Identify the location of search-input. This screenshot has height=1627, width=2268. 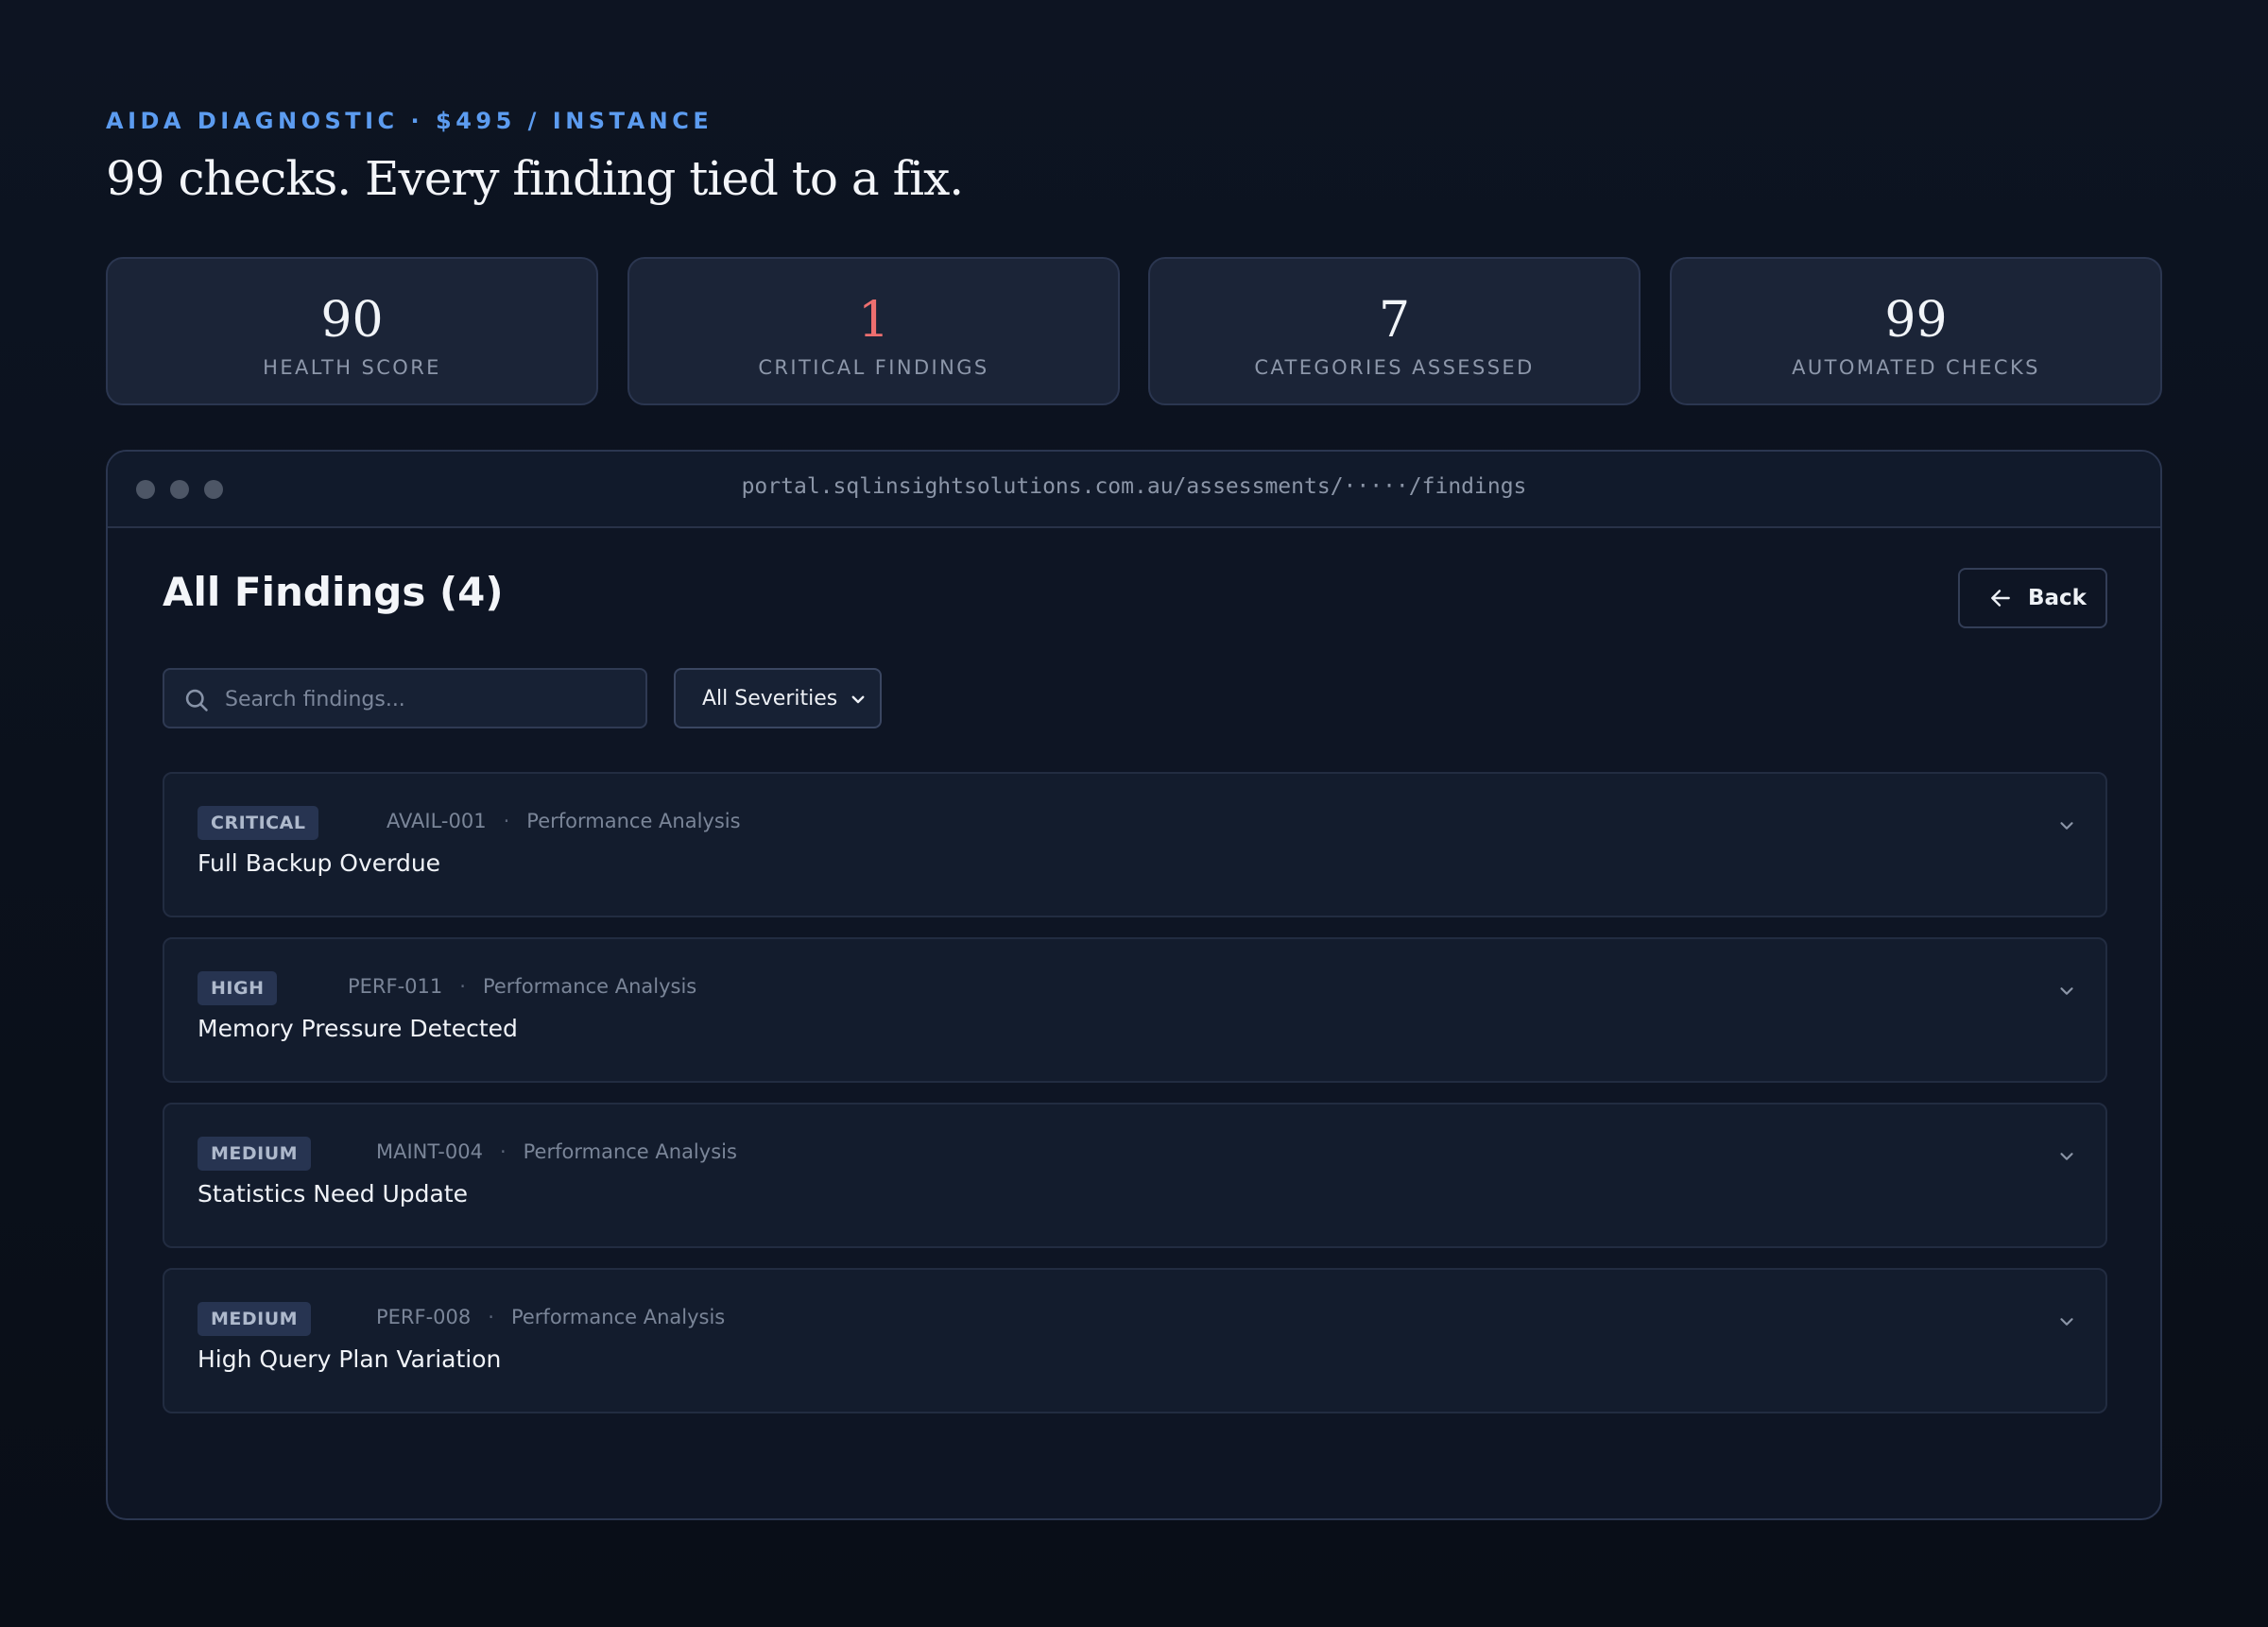
(428, 699).